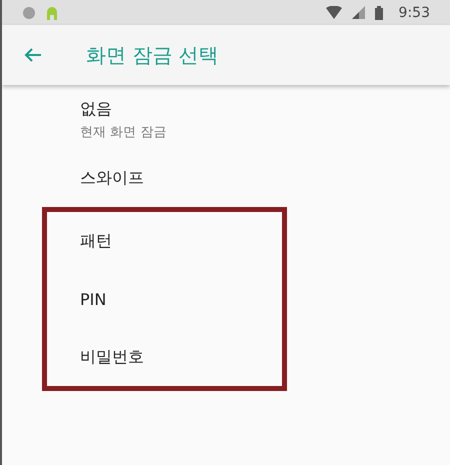  I want to click on wifi-icon, so click(334, 12).